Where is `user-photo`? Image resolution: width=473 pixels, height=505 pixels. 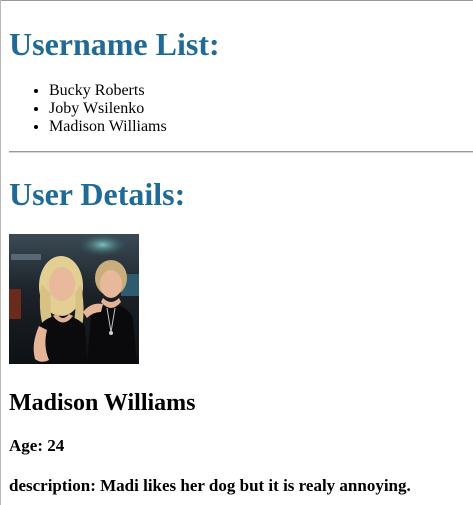
user-photo is located at coordinates (74, 299).